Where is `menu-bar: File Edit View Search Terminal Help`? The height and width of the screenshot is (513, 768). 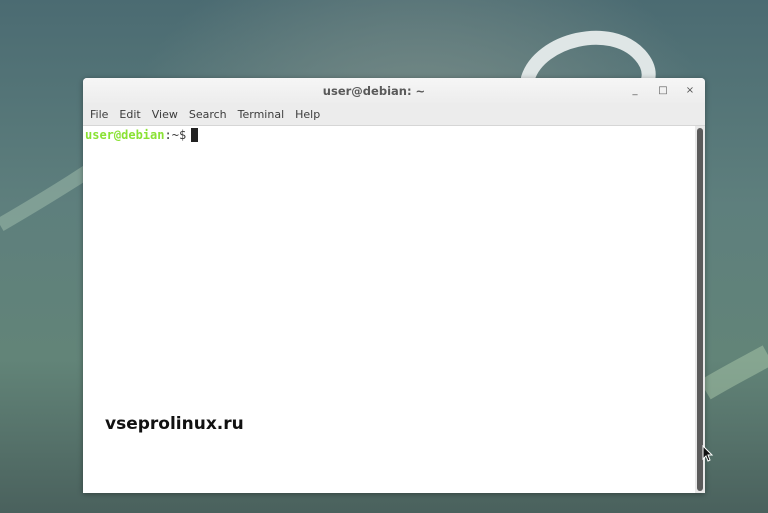 menu-bar: File Edit View Search Terminal Help is located at coordinates (394, 114).